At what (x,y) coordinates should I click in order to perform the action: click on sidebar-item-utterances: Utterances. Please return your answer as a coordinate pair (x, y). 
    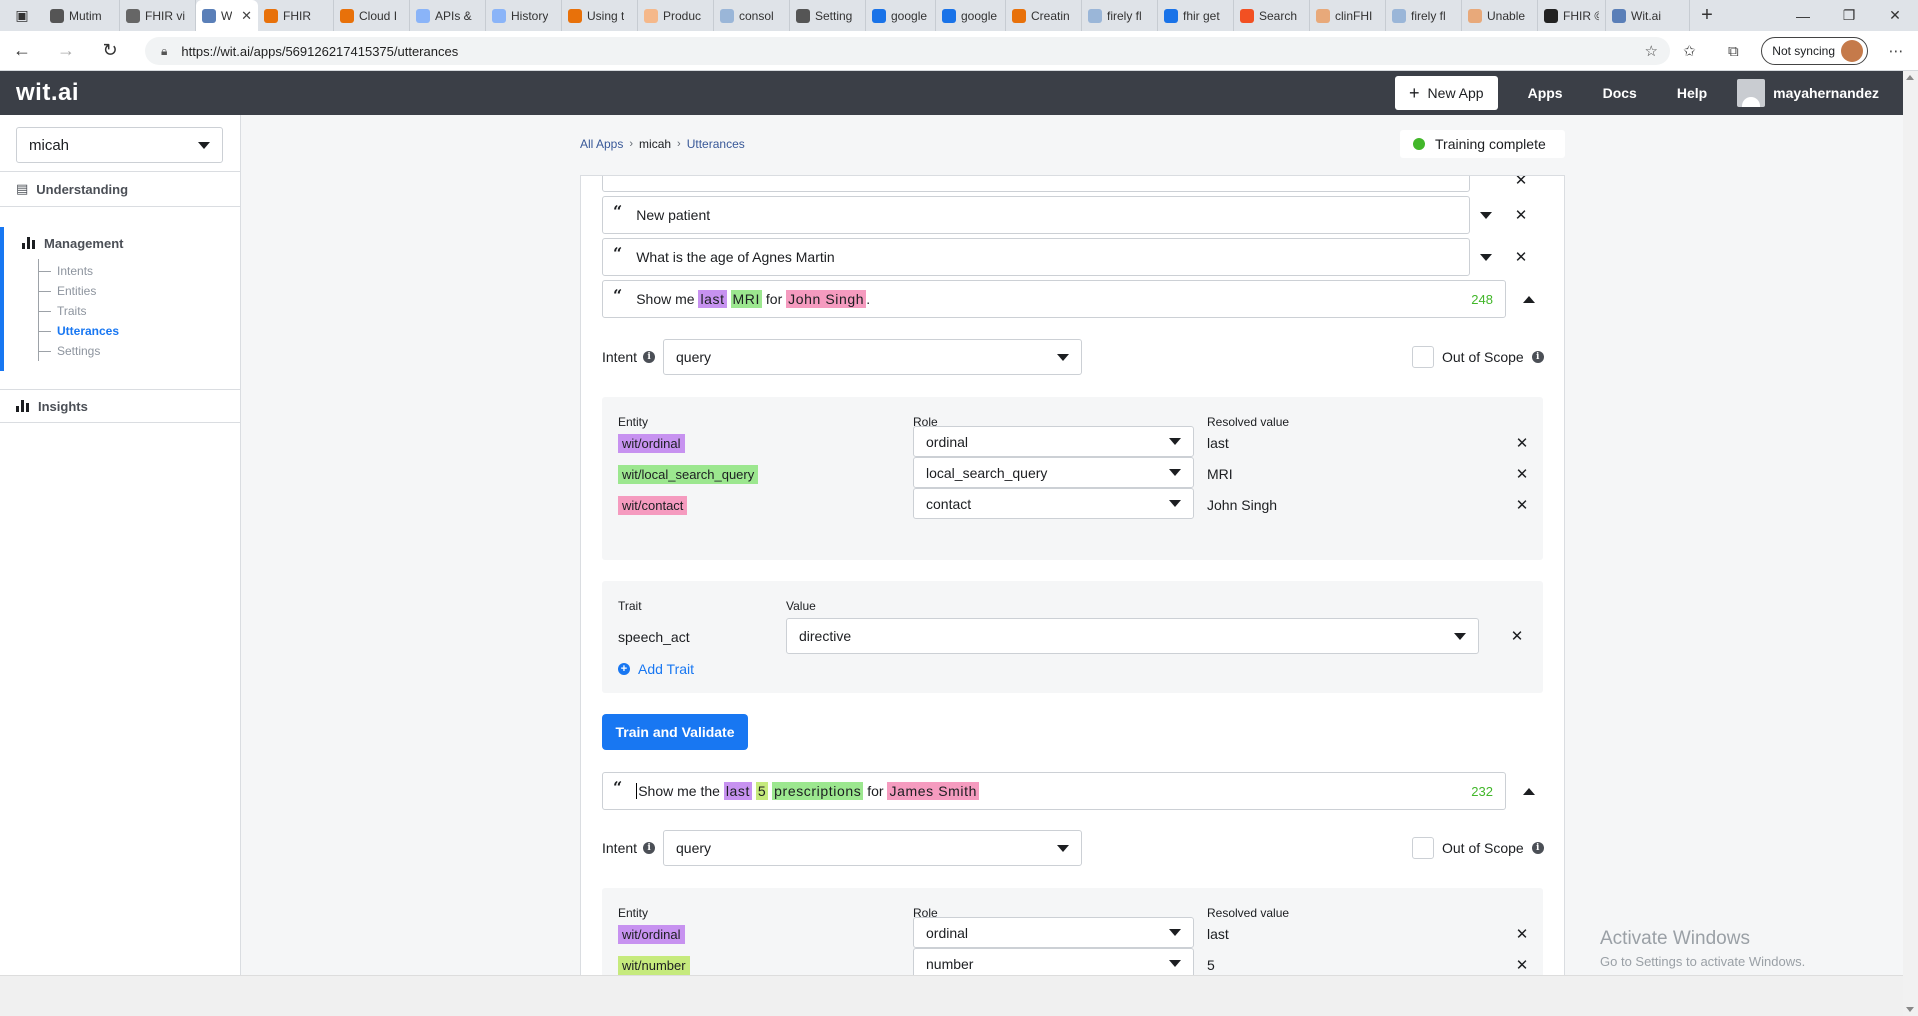
    Looking at the image, I should click on (139, 331).